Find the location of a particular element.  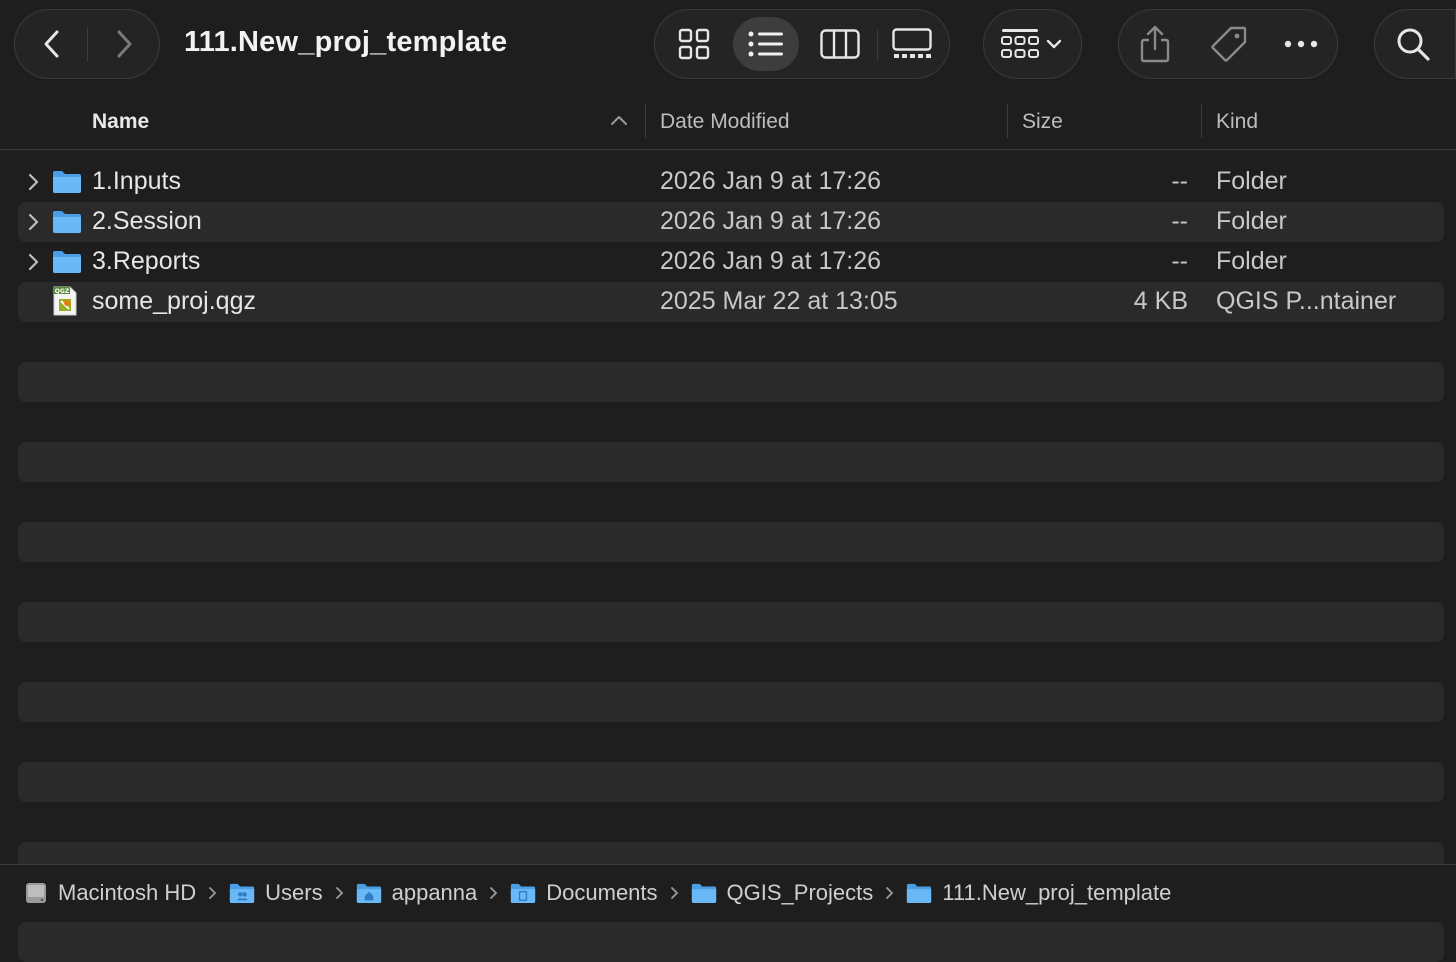

table-row: 3.Reports 2026 Jan 9 at 17:26 -- Folder is located at coordinates (731, 262).